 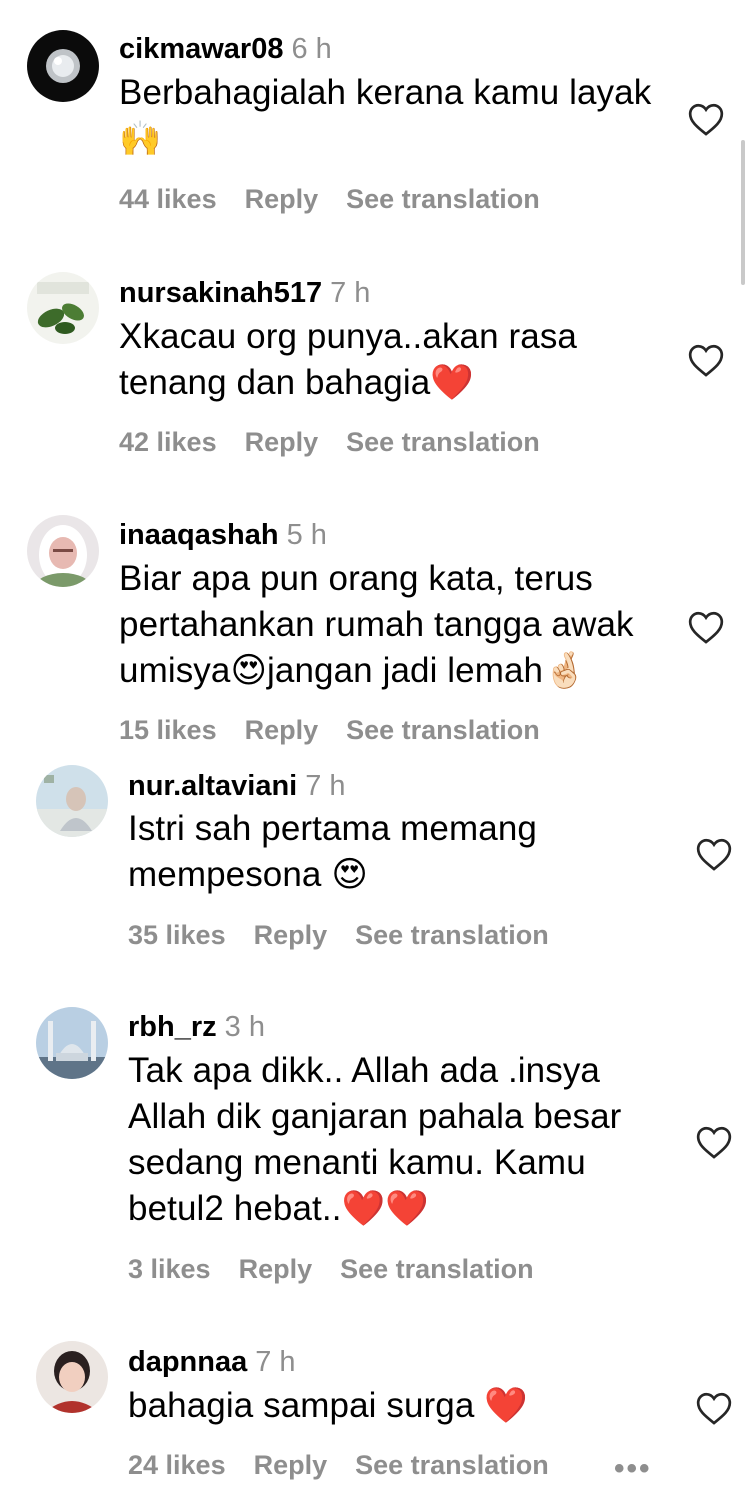 I want to click on username: cikmawar08, so click(x=201, y=49).